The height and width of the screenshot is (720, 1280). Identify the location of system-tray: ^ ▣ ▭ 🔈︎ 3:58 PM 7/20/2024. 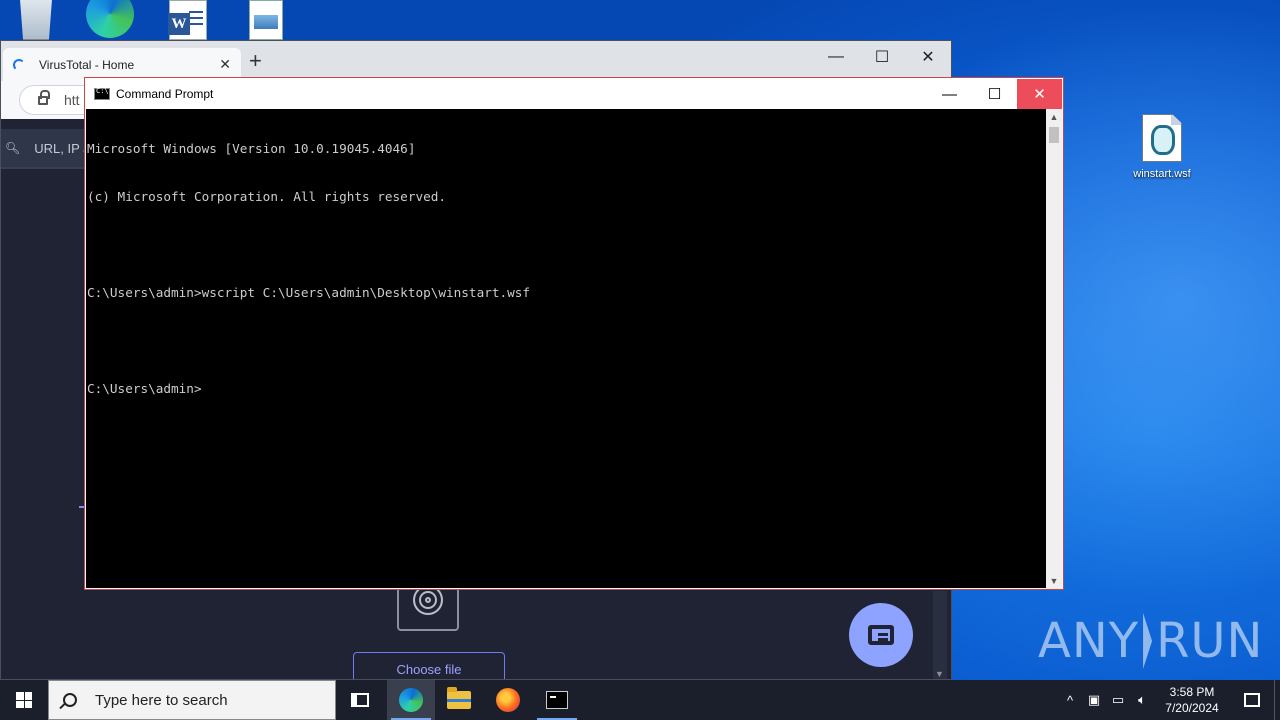
(1169, 700).